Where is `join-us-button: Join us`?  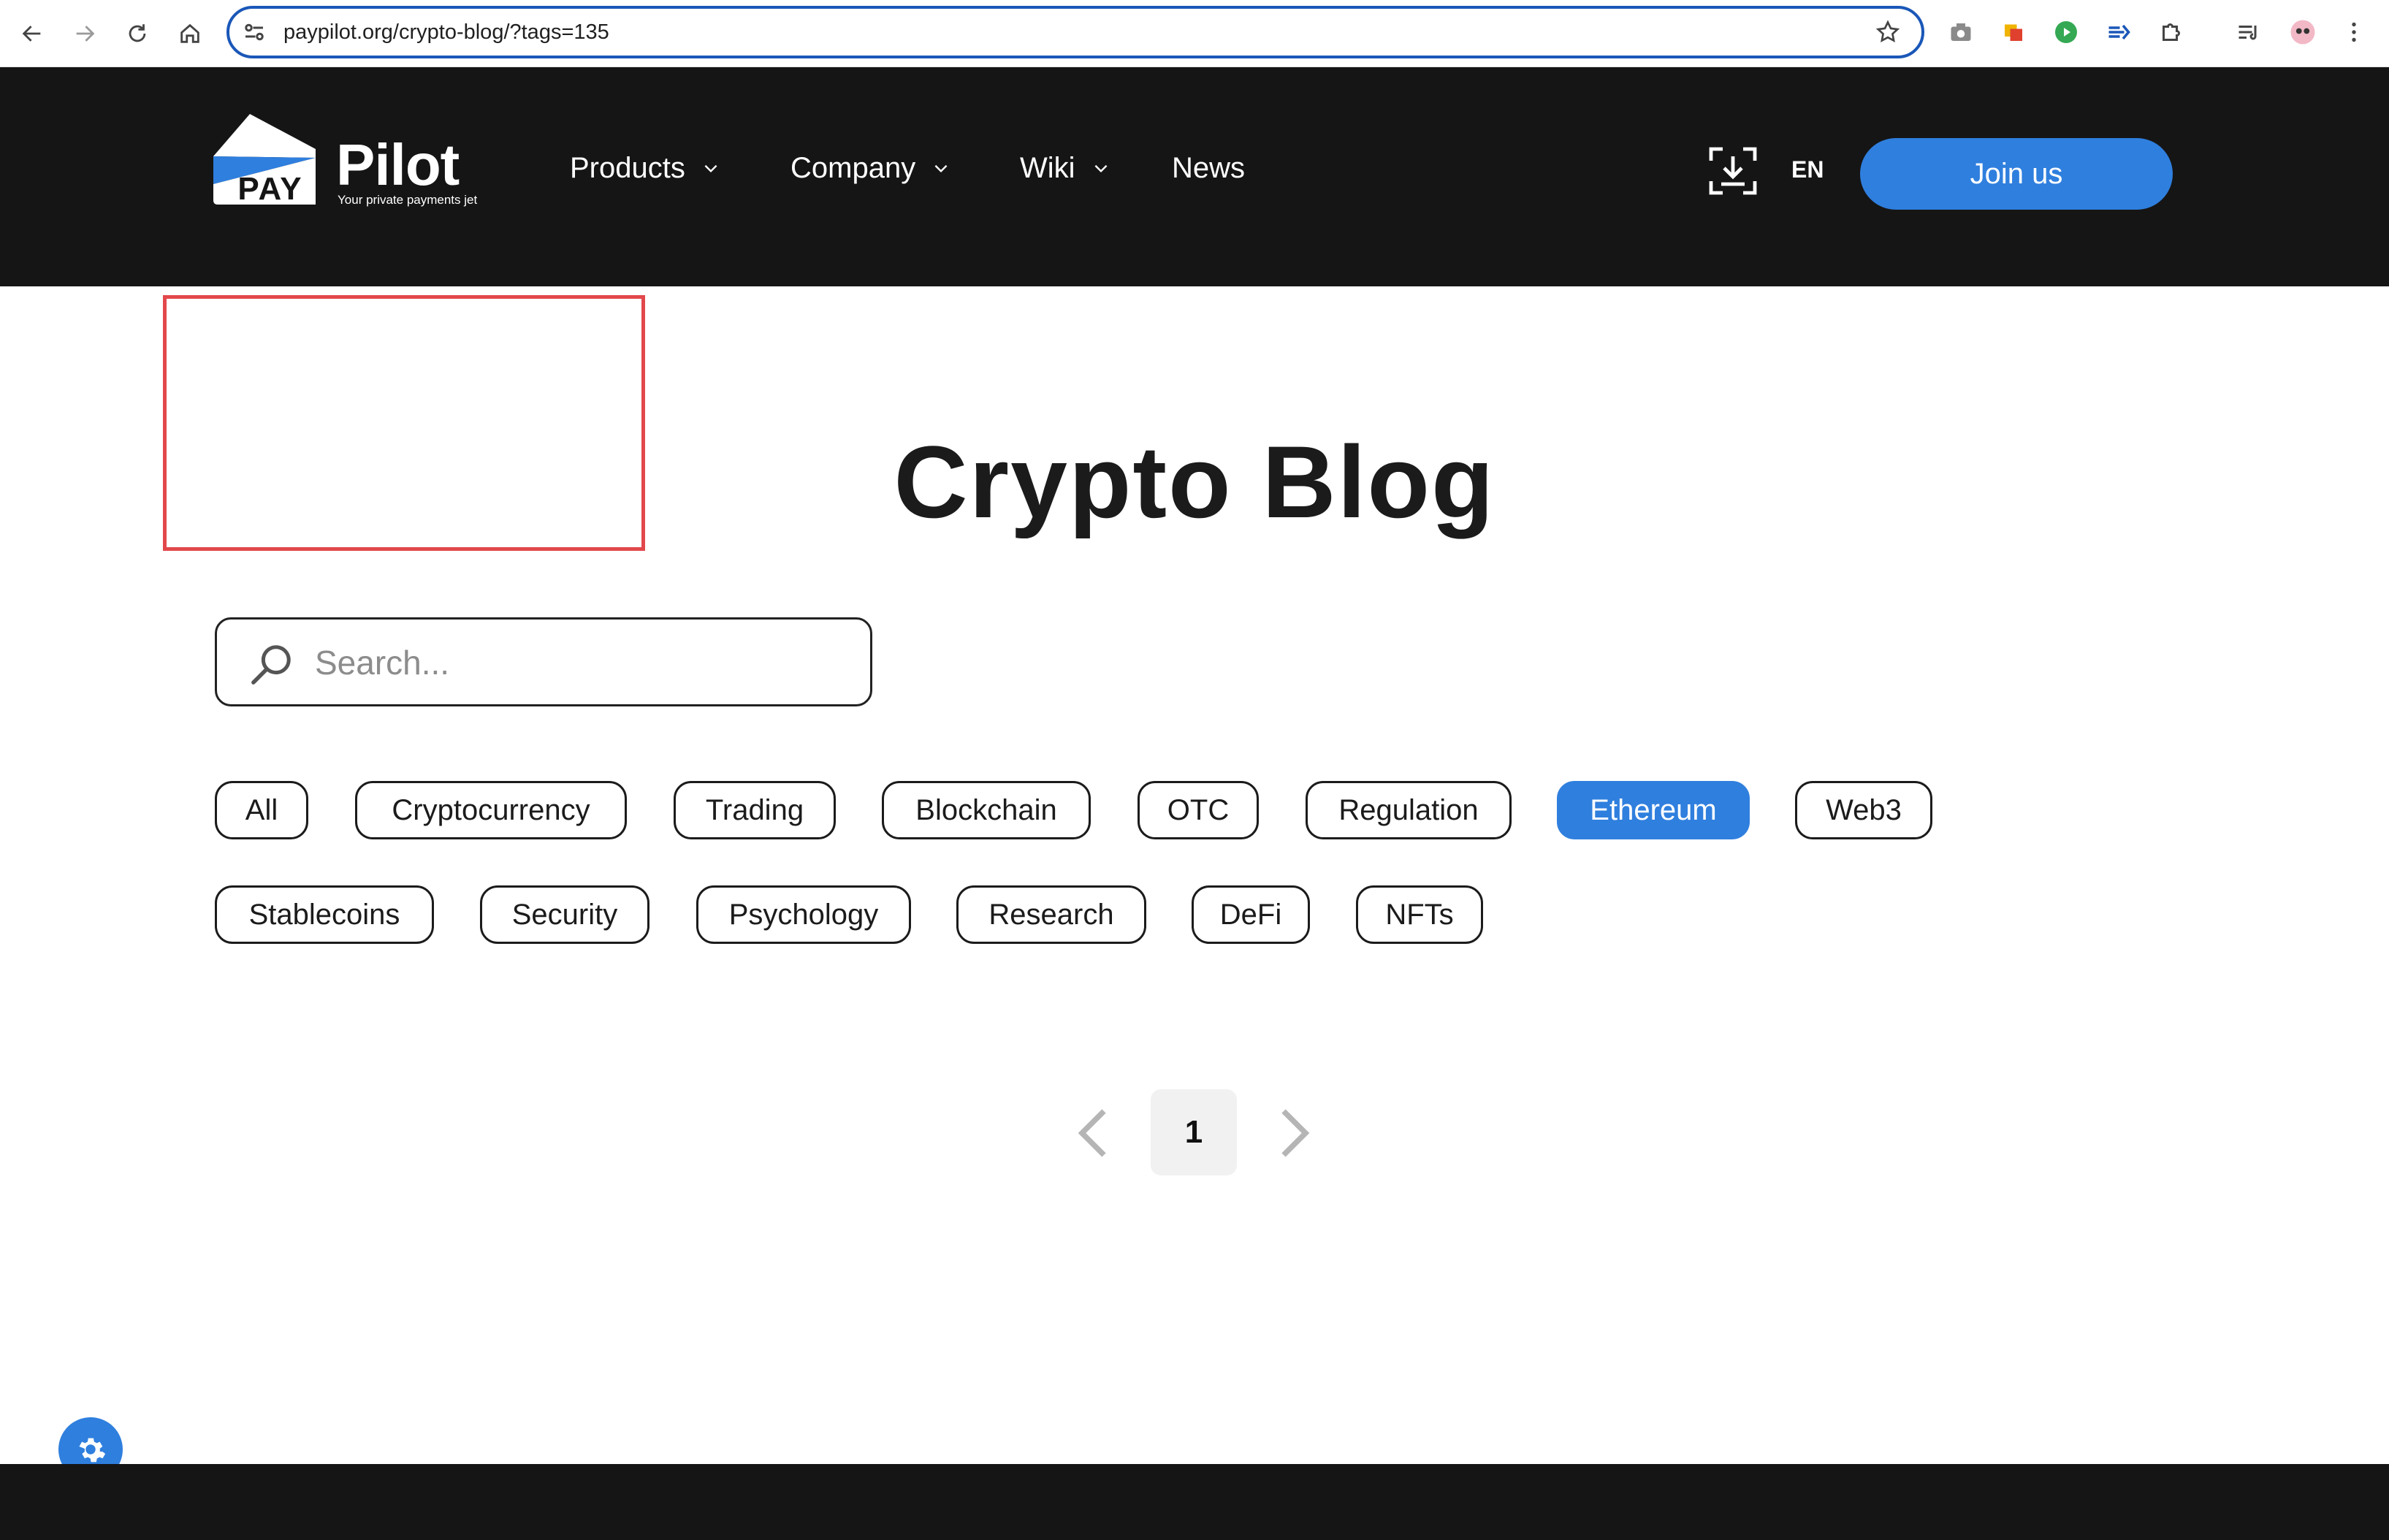
join-us-button: Join us is located at coordinates (2016, 174).